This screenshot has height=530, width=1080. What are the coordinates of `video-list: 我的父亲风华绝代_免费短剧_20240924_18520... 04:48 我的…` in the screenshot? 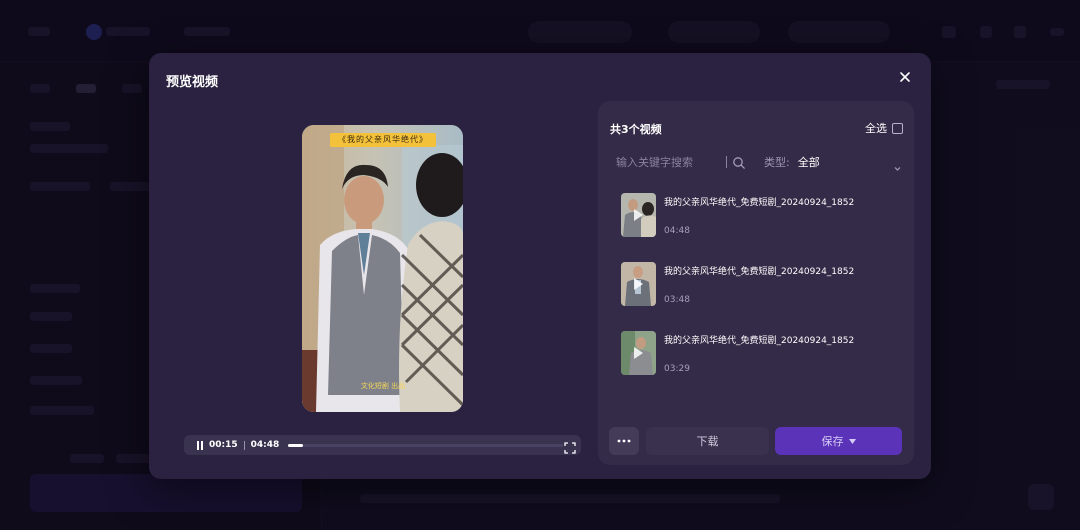 It's located at (756, 284).